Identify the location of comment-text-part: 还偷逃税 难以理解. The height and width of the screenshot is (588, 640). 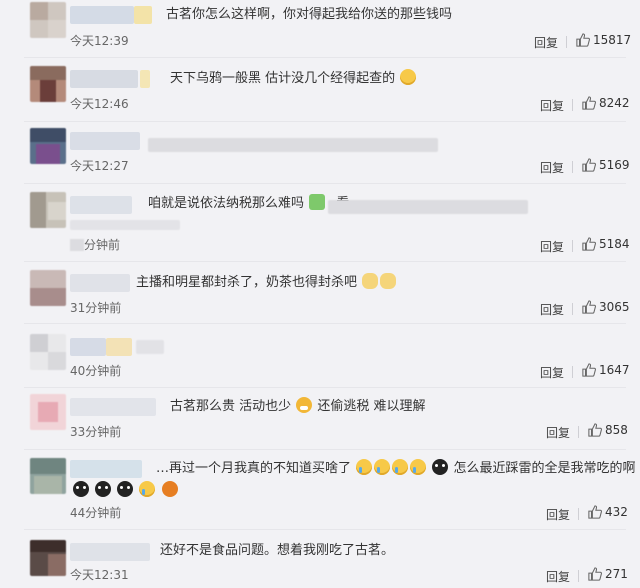
(371, 406).